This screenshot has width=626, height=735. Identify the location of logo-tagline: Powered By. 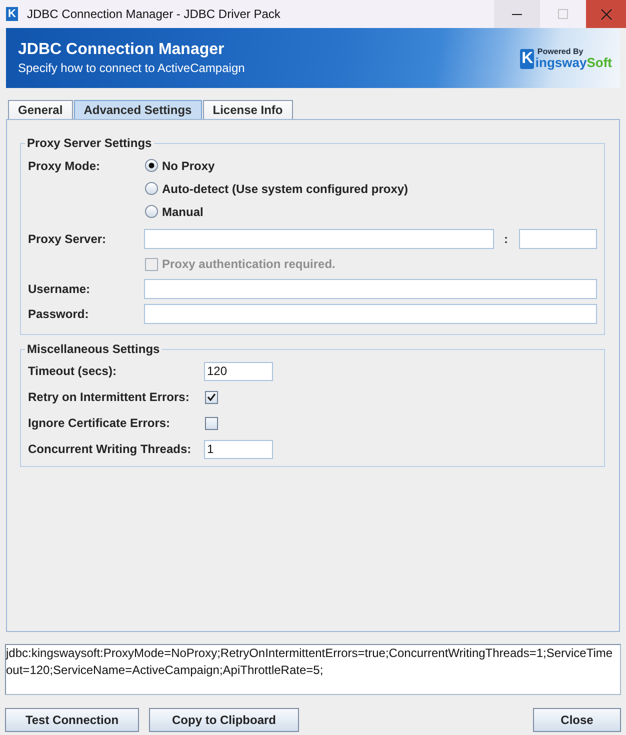
(560, 51).